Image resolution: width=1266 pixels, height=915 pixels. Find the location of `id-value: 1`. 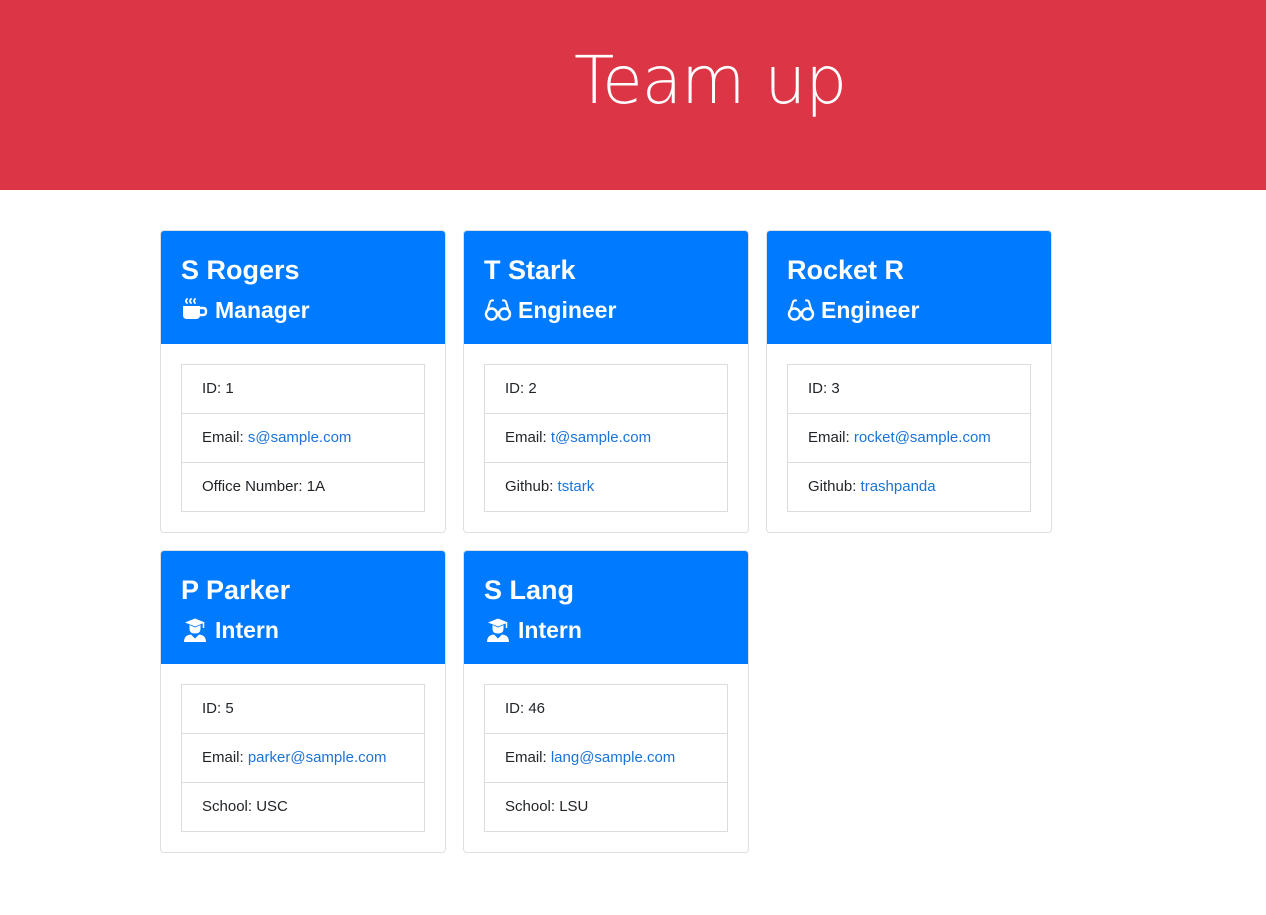

id-value: 1 is located at coordinates (229, 388).